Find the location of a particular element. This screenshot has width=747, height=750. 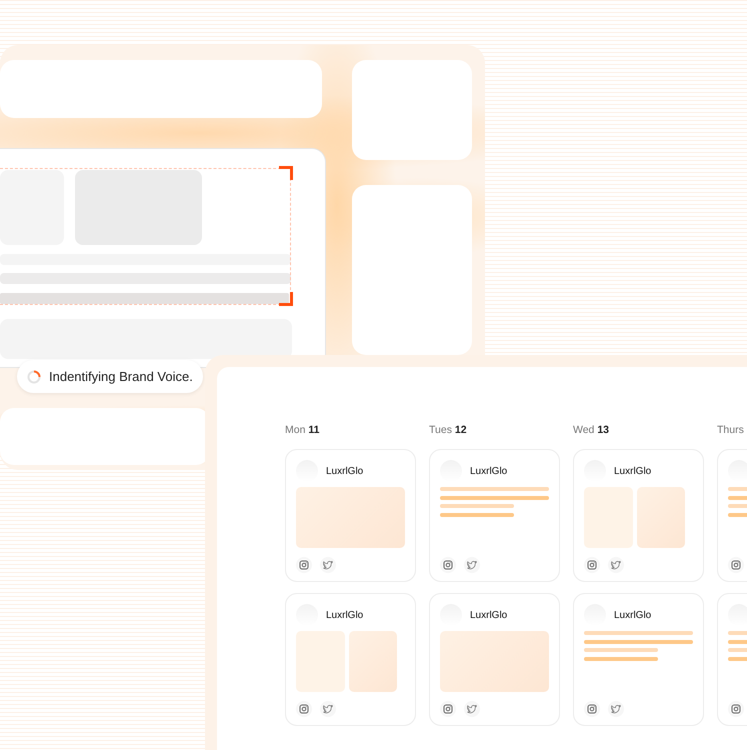

day-header: Tues 12 is located at coordinates (448, 430).